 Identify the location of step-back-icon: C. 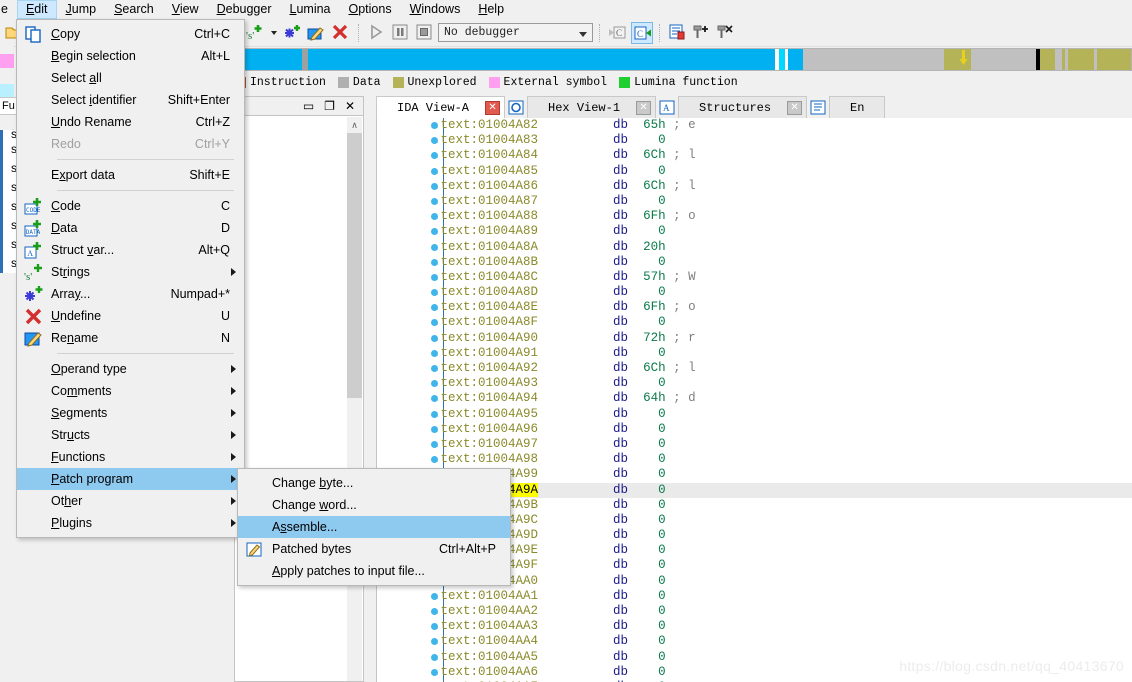
(618, 33).